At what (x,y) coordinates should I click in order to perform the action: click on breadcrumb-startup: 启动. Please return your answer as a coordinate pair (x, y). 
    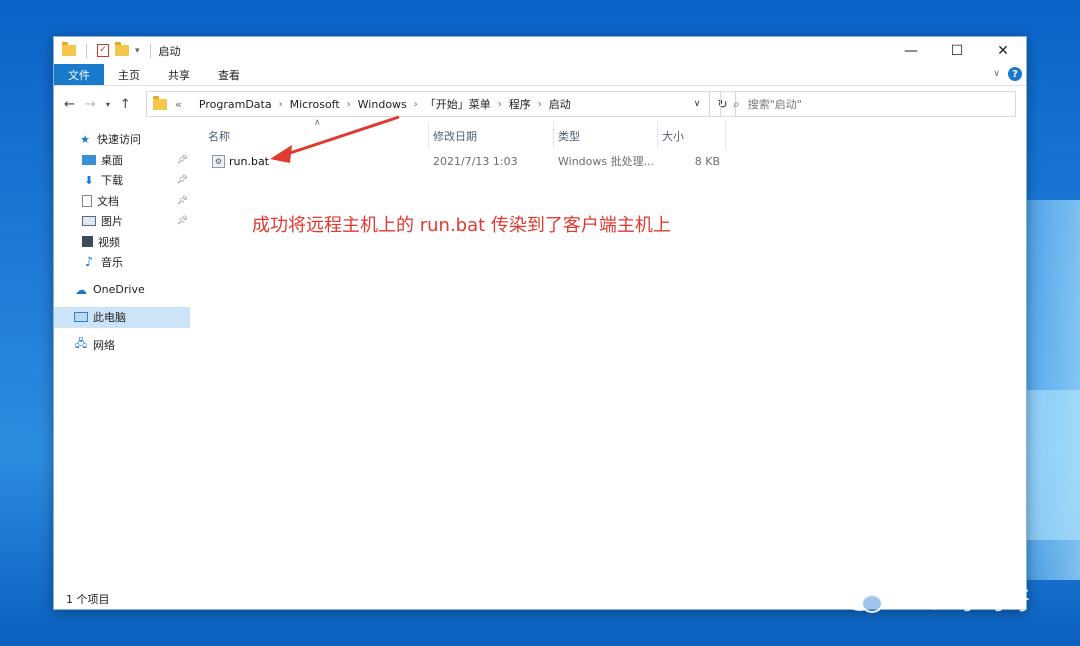
    Looking at the image, I should click on (560, 104).